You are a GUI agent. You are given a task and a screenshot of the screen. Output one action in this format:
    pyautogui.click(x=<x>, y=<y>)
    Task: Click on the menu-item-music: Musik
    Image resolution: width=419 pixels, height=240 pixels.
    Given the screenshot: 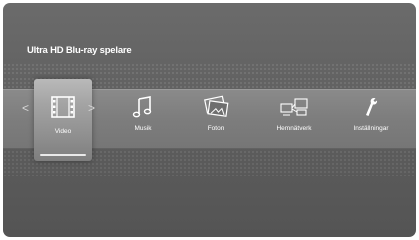 What is the action you would take?
    pyautogui.click(x=143, y=113)
    